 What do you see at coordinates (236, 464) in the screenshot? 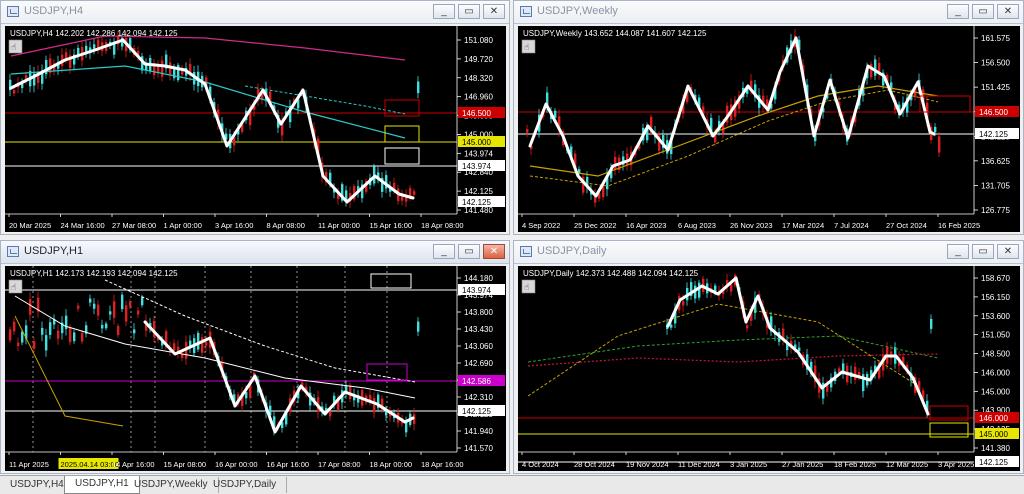
I see `date-label: 16 Apr 00:00` at bounding box center [236, 464].